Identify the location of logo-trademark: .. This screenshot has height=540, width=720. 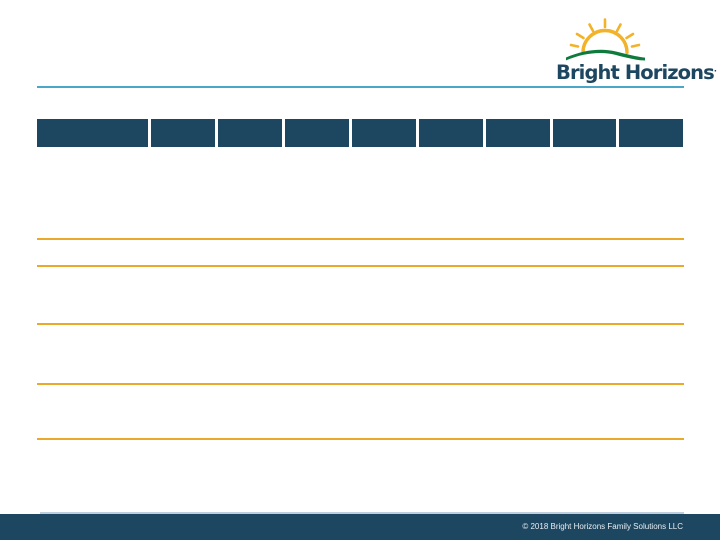
(715, 68).